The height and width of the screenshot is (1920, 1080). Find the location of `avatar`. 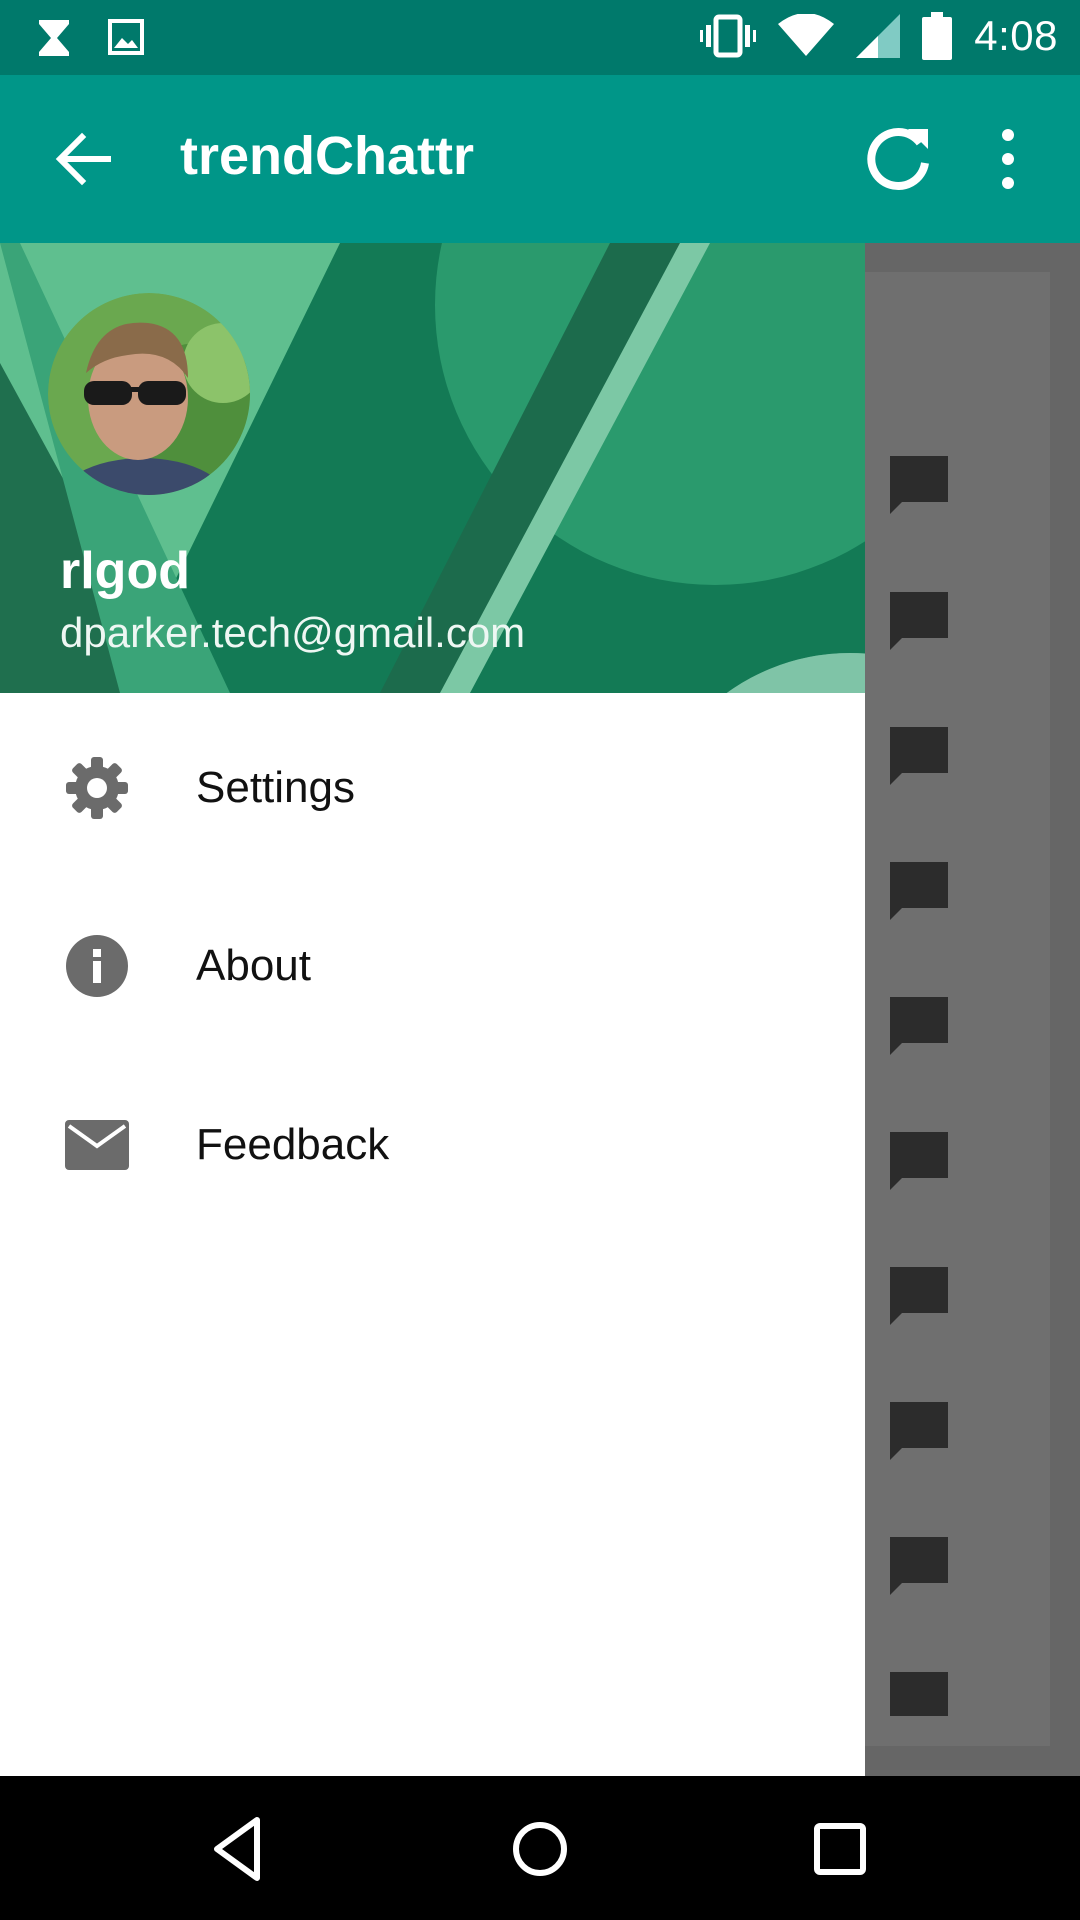

avatar is located at coordinates (149, 394).